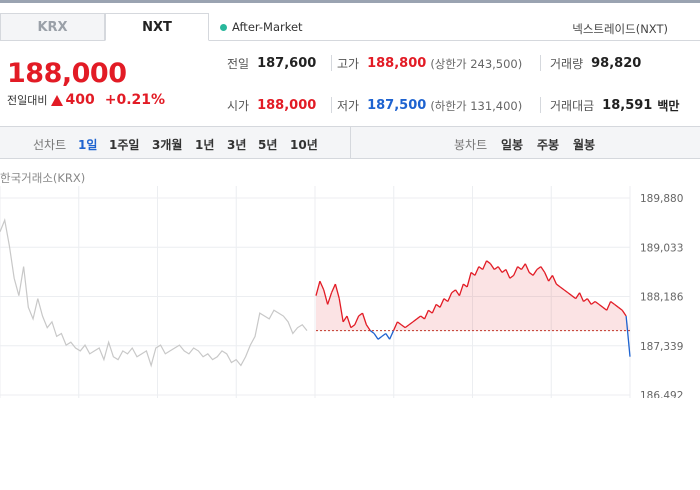  Describe the element at coordinates (661, 248) in the screenshot. I see `y-tick-label: 189,033` at that location.